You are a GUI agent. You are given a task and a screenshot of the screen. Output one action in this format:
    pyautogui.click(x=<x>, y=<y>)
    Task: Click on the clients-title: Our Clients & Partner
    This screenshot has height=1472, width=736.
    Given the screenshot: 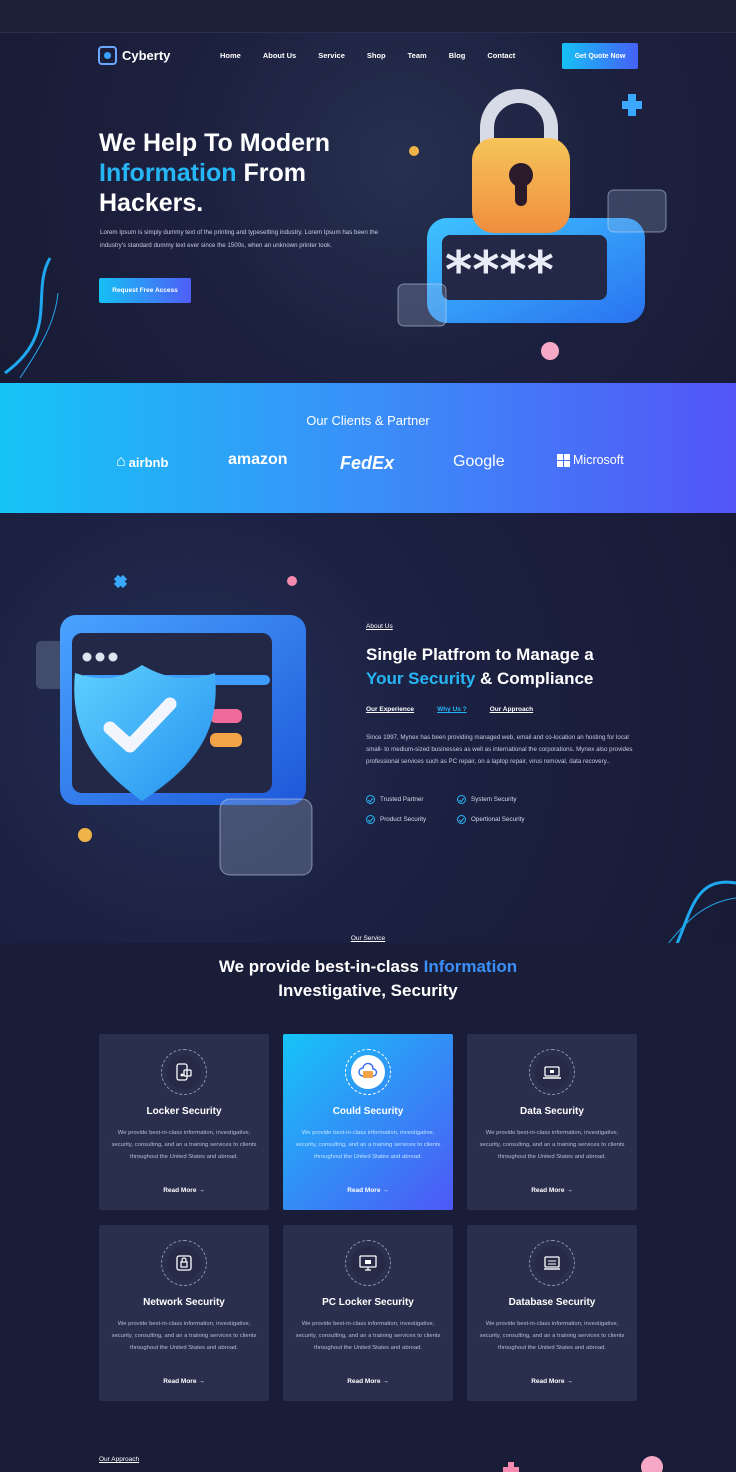 What is the action you would take?
    pyautogui.click(x=368, y=420)
    